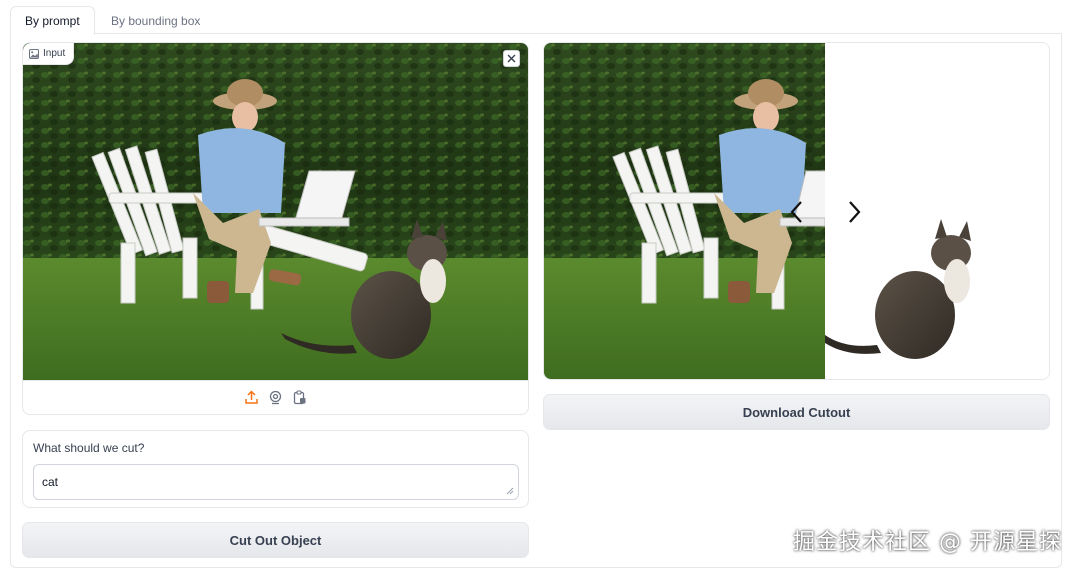 This screenshot has height=571, width=1080. I want to click on input-source-toolbar, so click(275, 397).